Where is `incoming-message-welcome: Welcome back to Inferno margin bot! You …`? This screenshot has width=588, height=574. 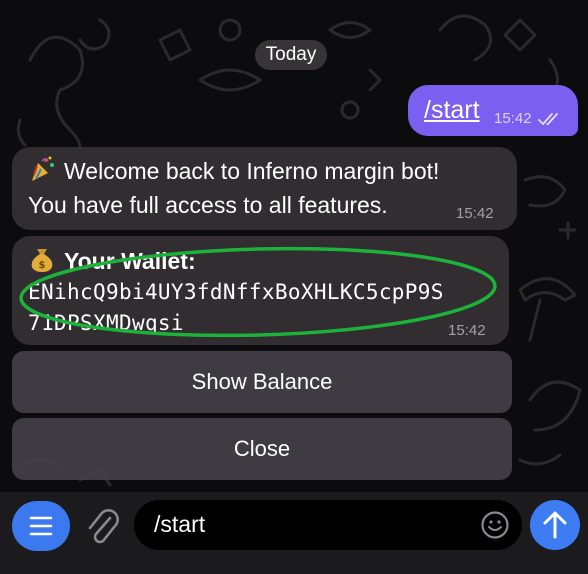
incoming-message-welcome: Welcome back to Inferno margin bot! You … is located at coordinates (264, 188).